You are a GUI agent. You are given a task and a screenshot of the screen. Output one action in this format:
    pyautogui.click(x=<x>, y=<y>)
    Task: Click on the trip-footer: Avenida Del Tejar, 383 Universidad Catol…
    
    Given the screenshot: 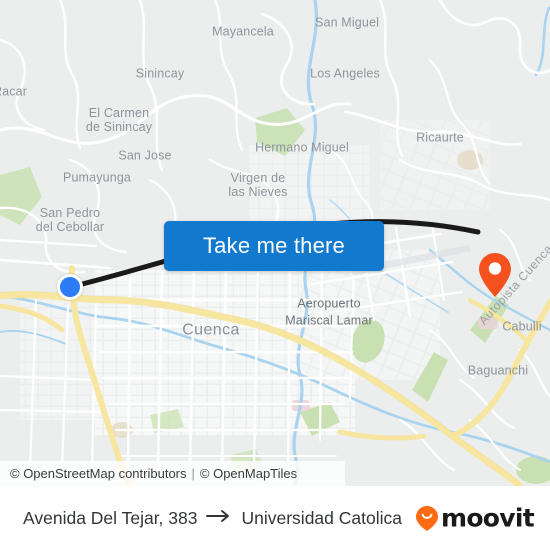 What is the action you would take?
    pyautogui.click(x=275, y=518)
    